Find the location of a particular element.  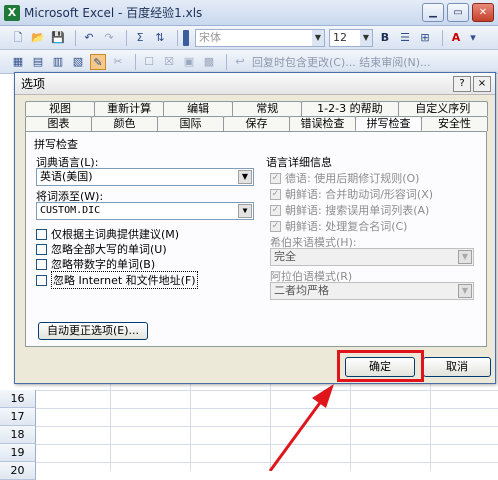

annotation-arrow is located at coordinates (301, 427).